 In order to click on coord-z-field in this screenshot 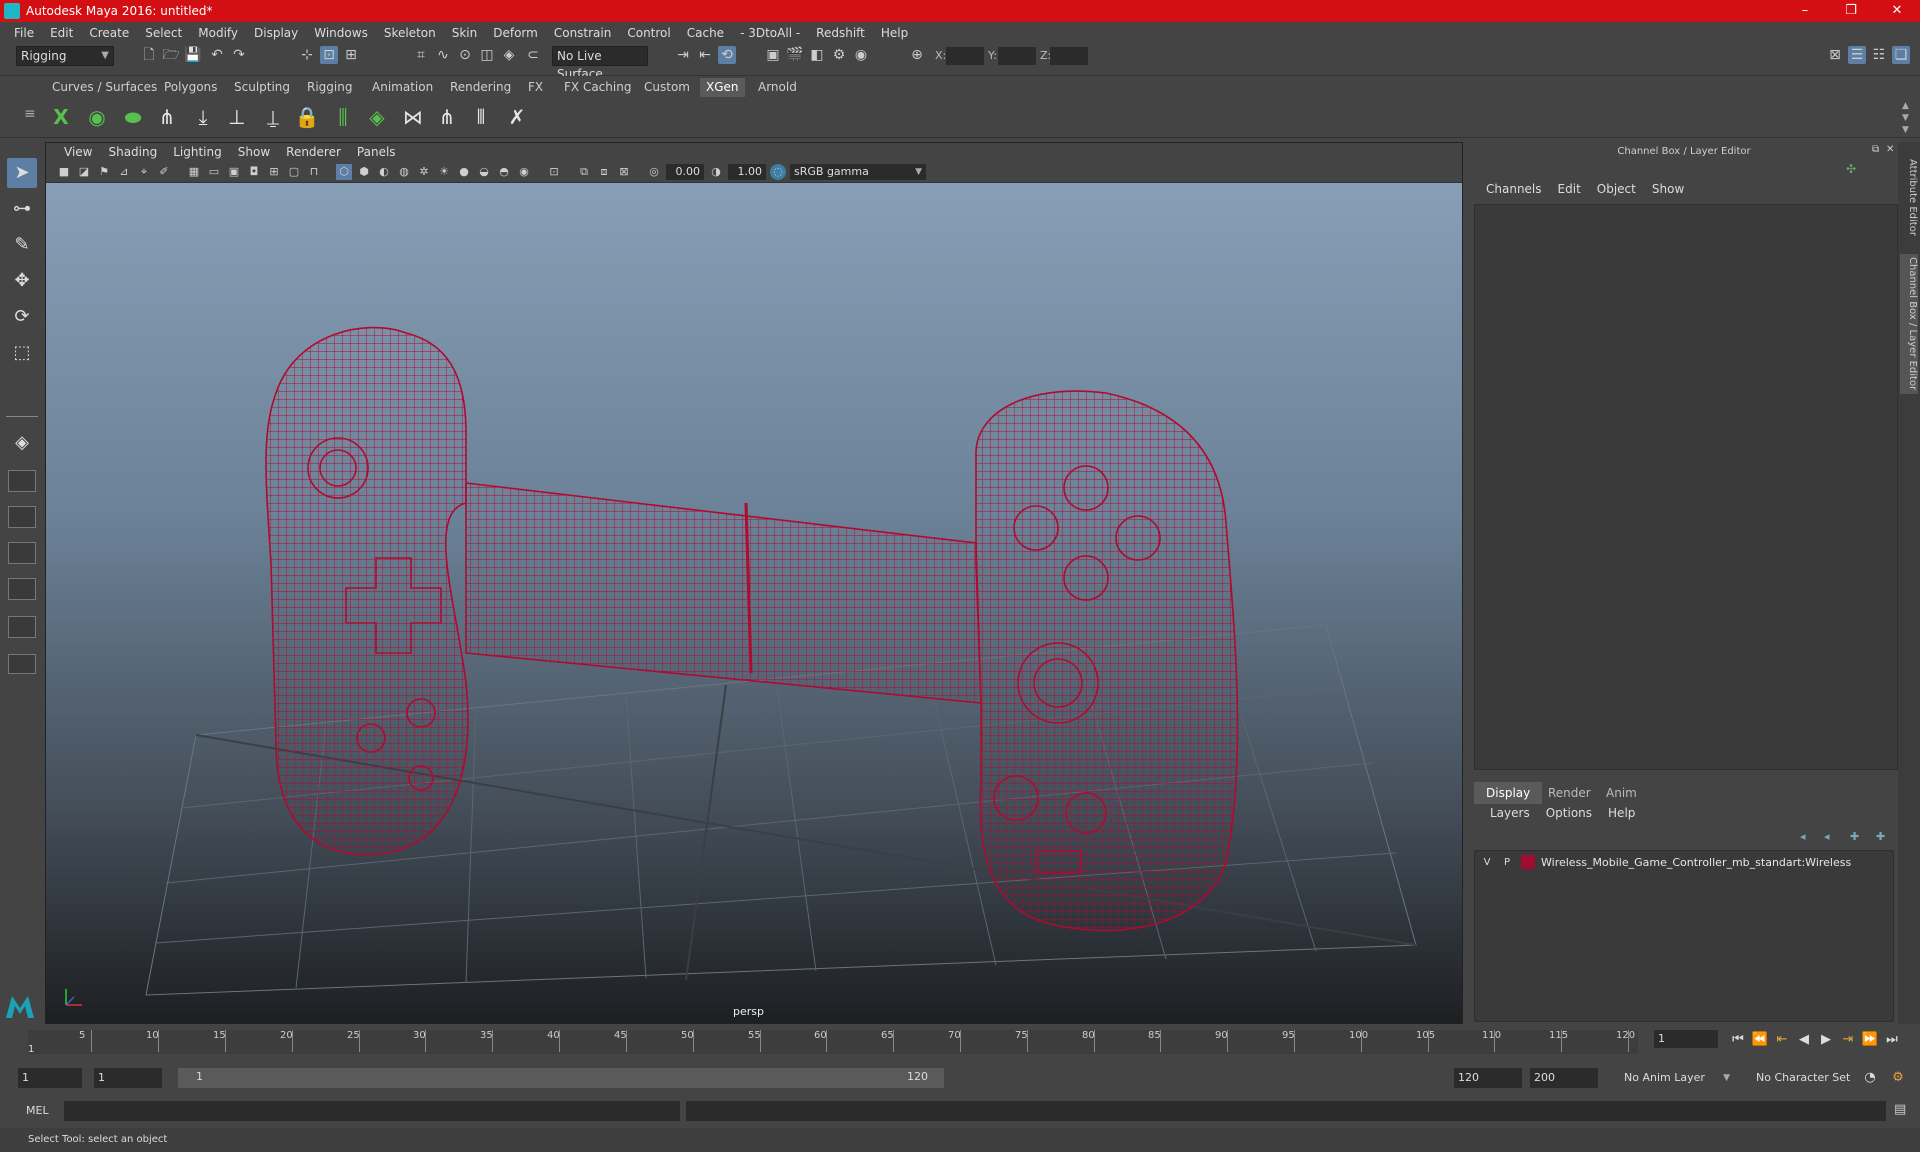, I will do `click(1069, 56)`.